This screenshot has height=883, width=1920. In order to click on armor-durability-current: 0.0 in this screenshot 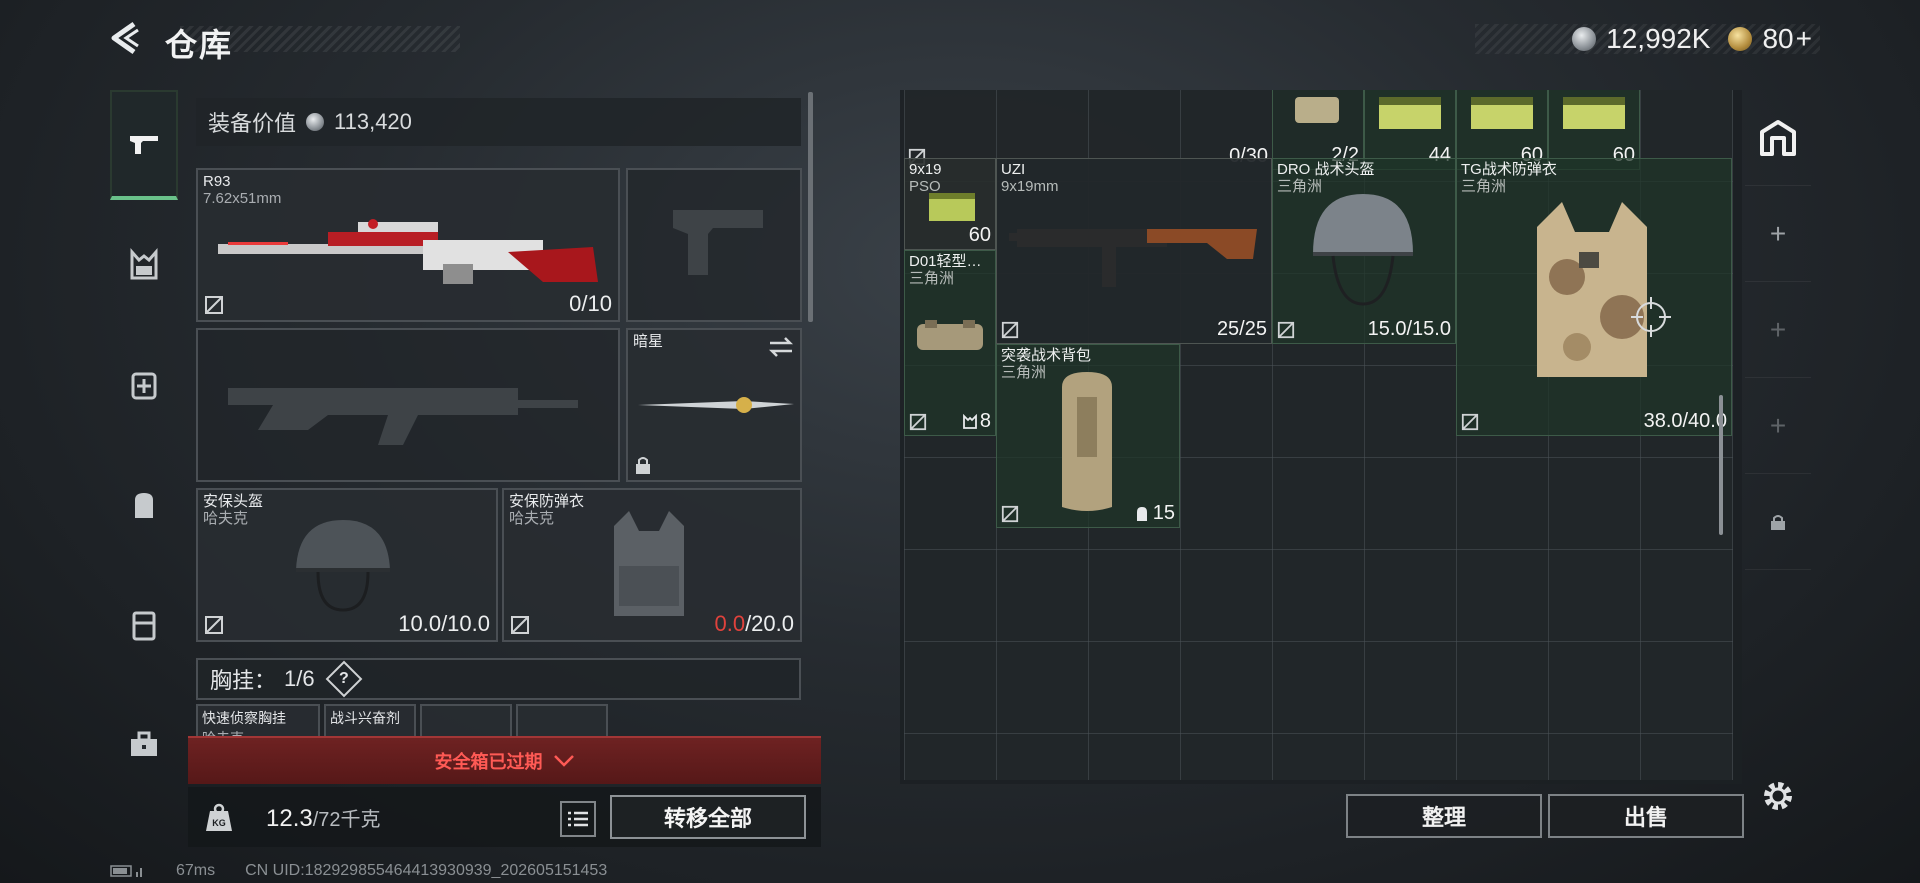, I will do `click(730, 623)`.